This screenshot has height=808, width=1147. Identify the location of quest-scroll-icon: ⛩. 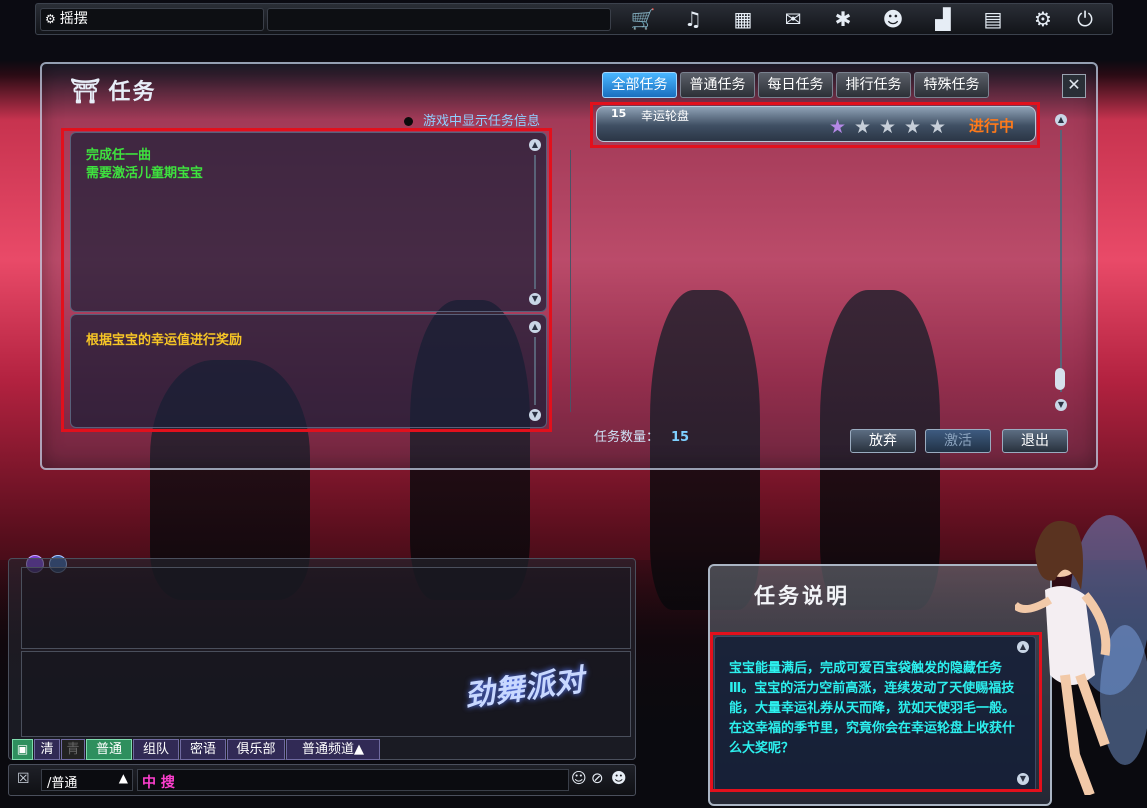
(86, 91).